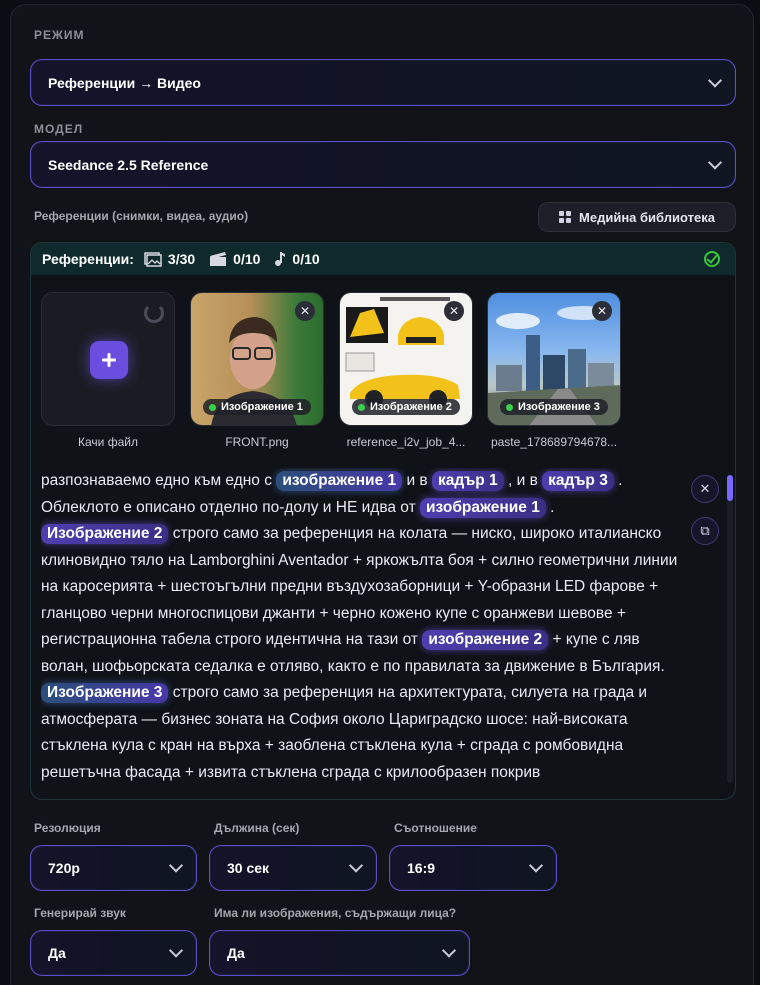 This screenshot has height=985, width=760. I want to click on references-title: Референции:, so click(88, 259).